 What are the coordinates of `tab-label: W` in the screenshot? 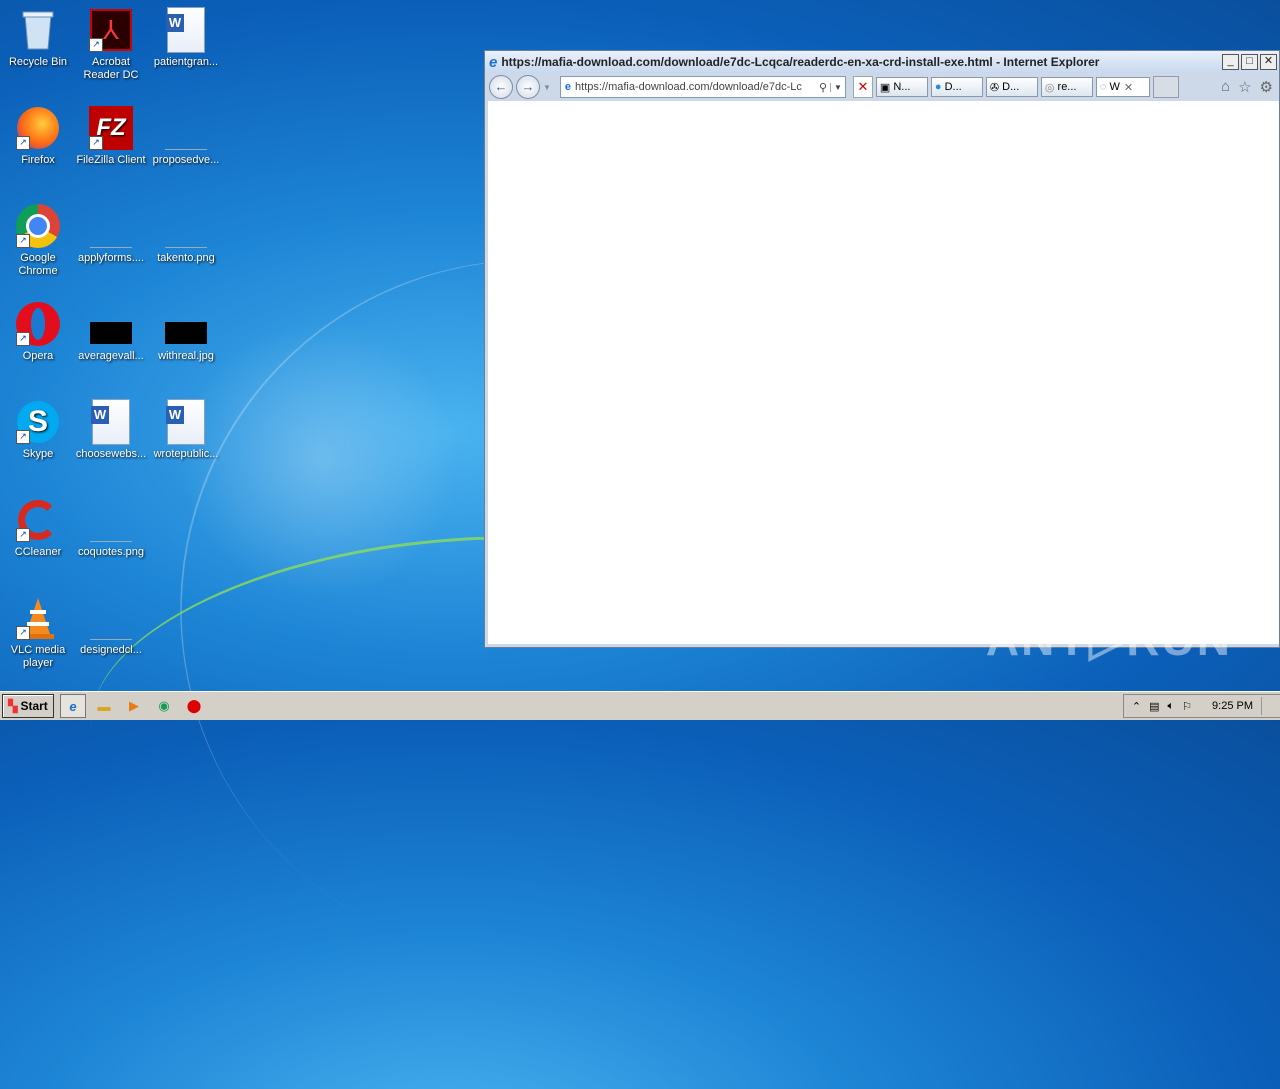 It's located at (1114, 87).